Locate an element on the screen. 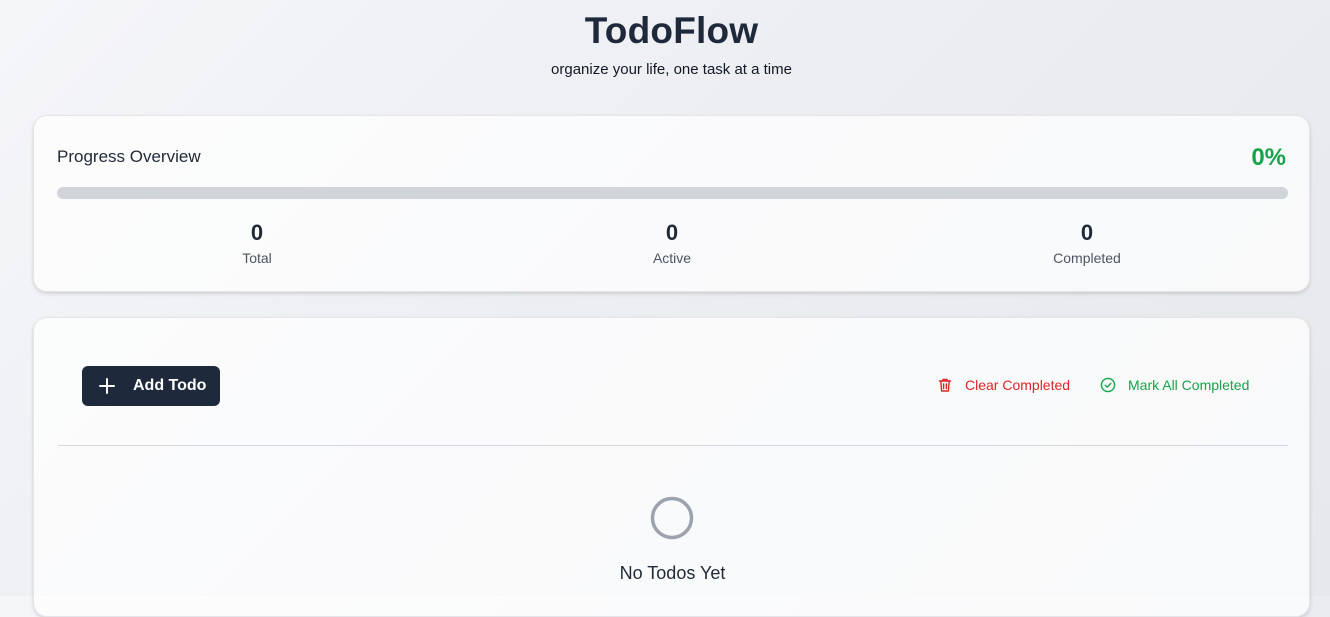 The width and height of the screenshot is (1330, 617). trash-icon is located at coordinates (945, 385).